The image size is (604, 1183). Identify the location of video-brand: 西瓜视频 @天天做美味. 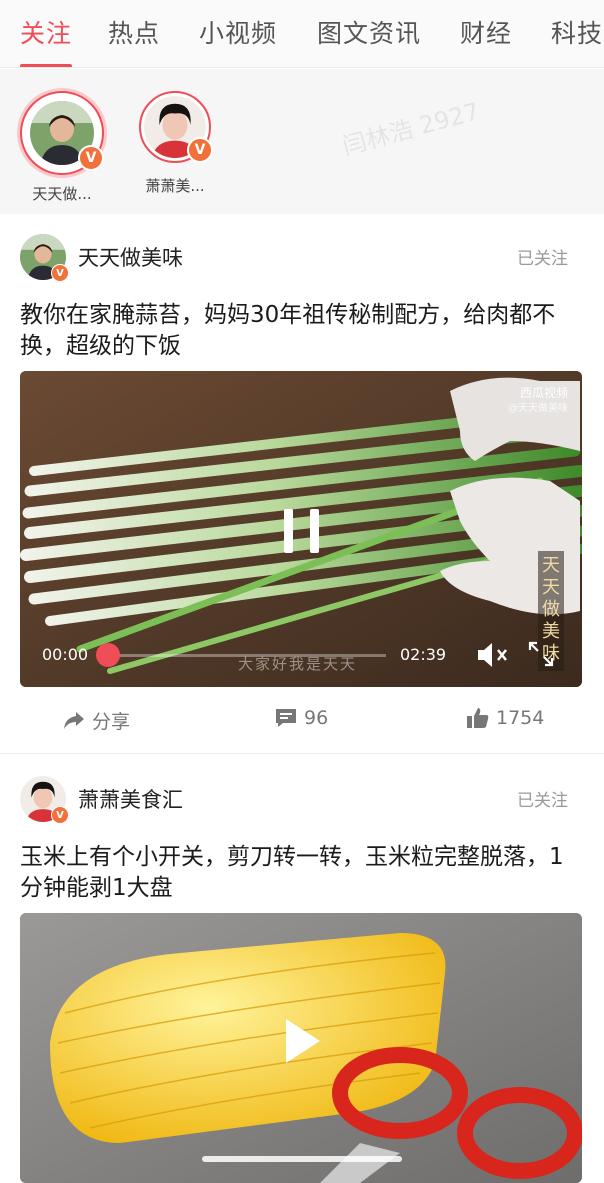
(538, 401).